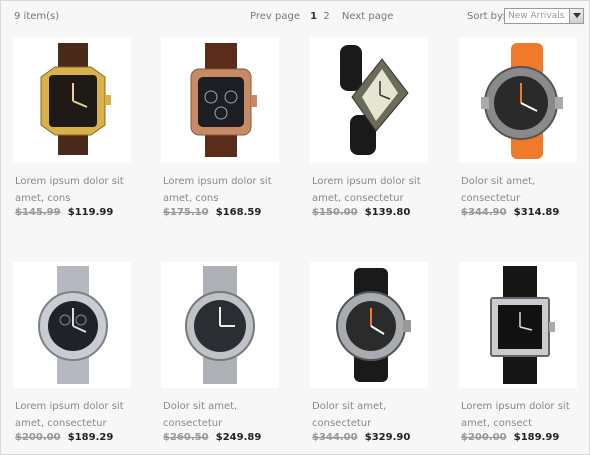  What do you see at coordinates (536, 212) in the screenshot?
I see `new-price: $314.89` at bounding box center [536, 212].